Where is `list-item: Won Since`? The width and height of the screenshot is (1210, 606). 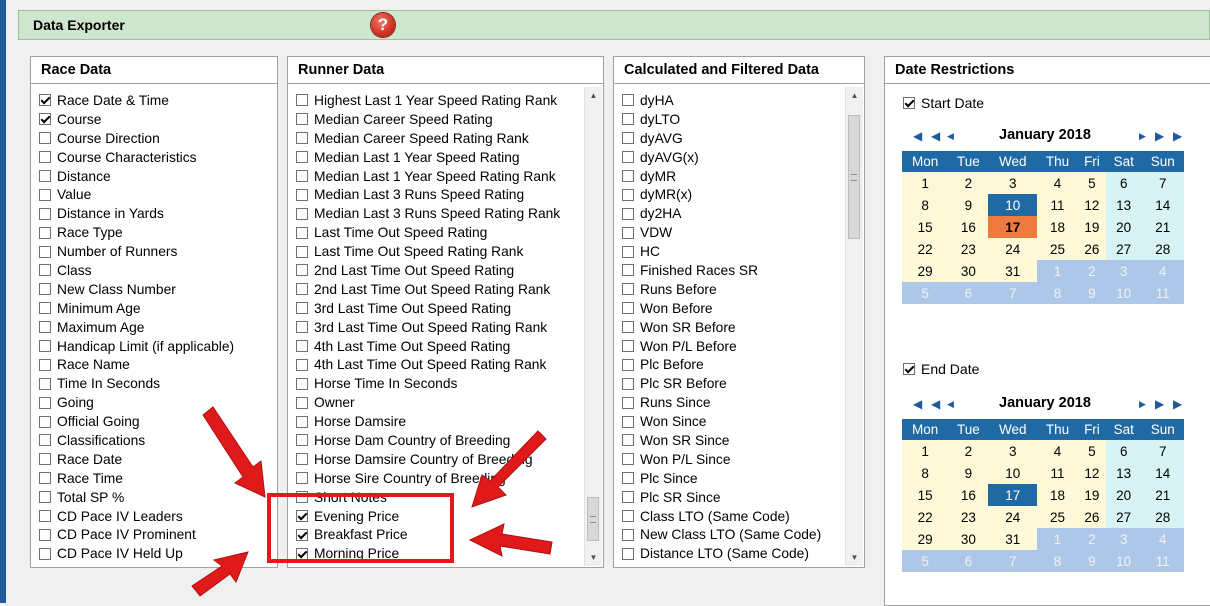 list-item: Won Since is located at coordinates (741, 421).